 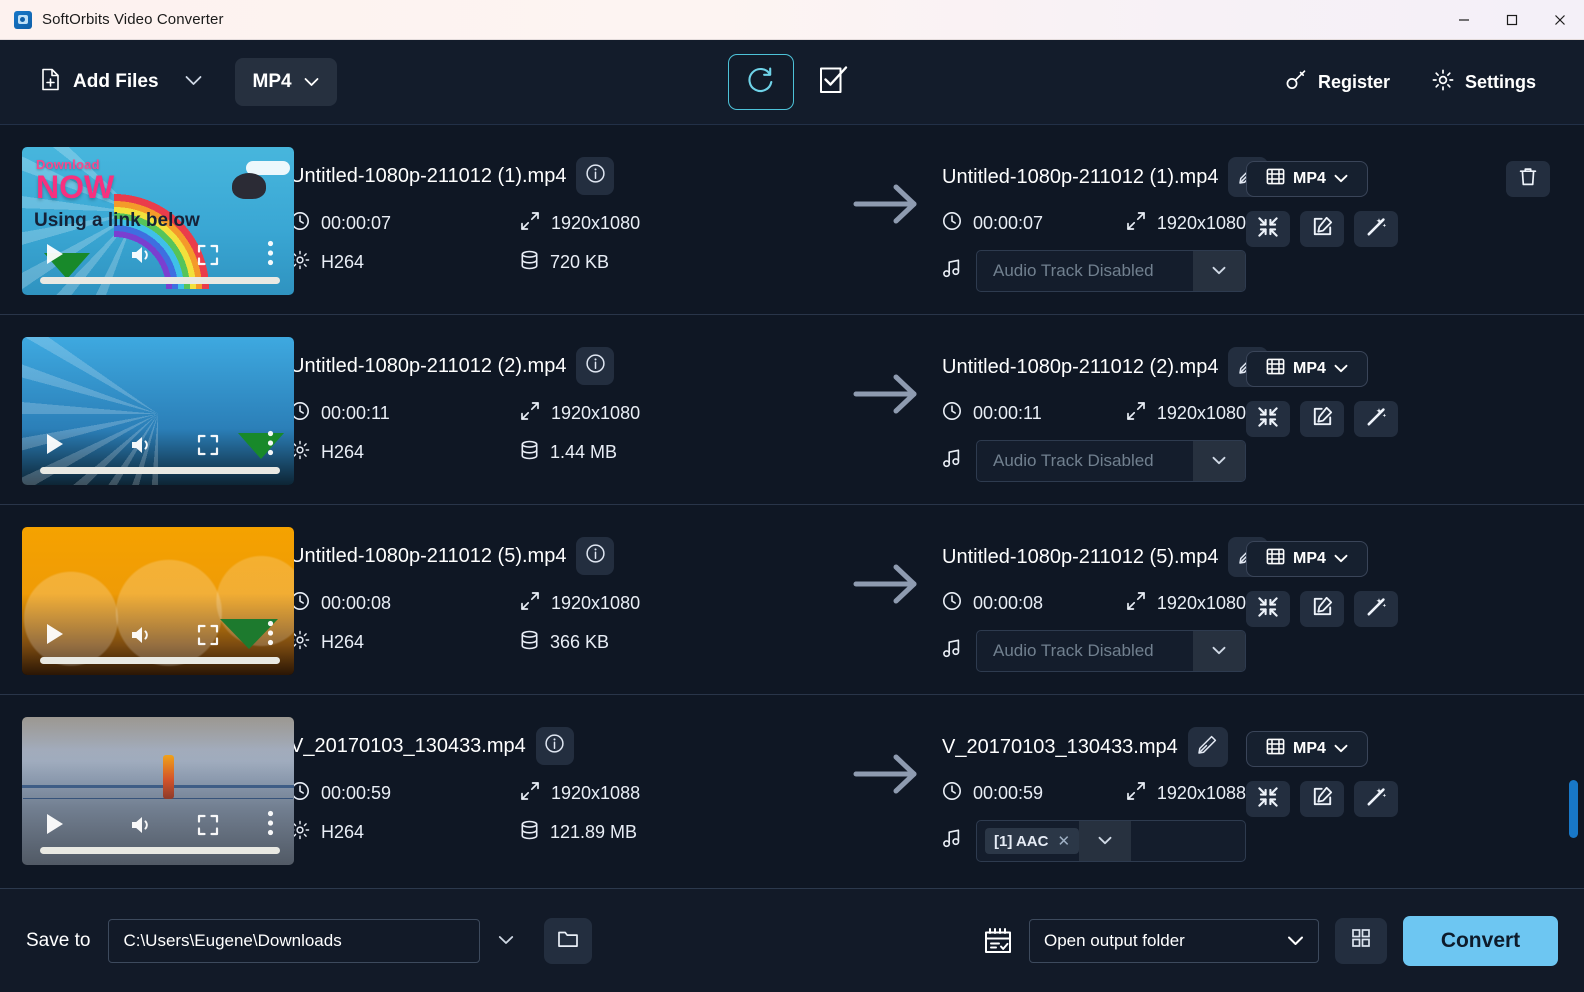 What do you see at coordinates (561, 556) in the screenshot?
I see `source-title-line: Untitled-1080p-211012 (5).mp4` at bounding box center [561, 556].